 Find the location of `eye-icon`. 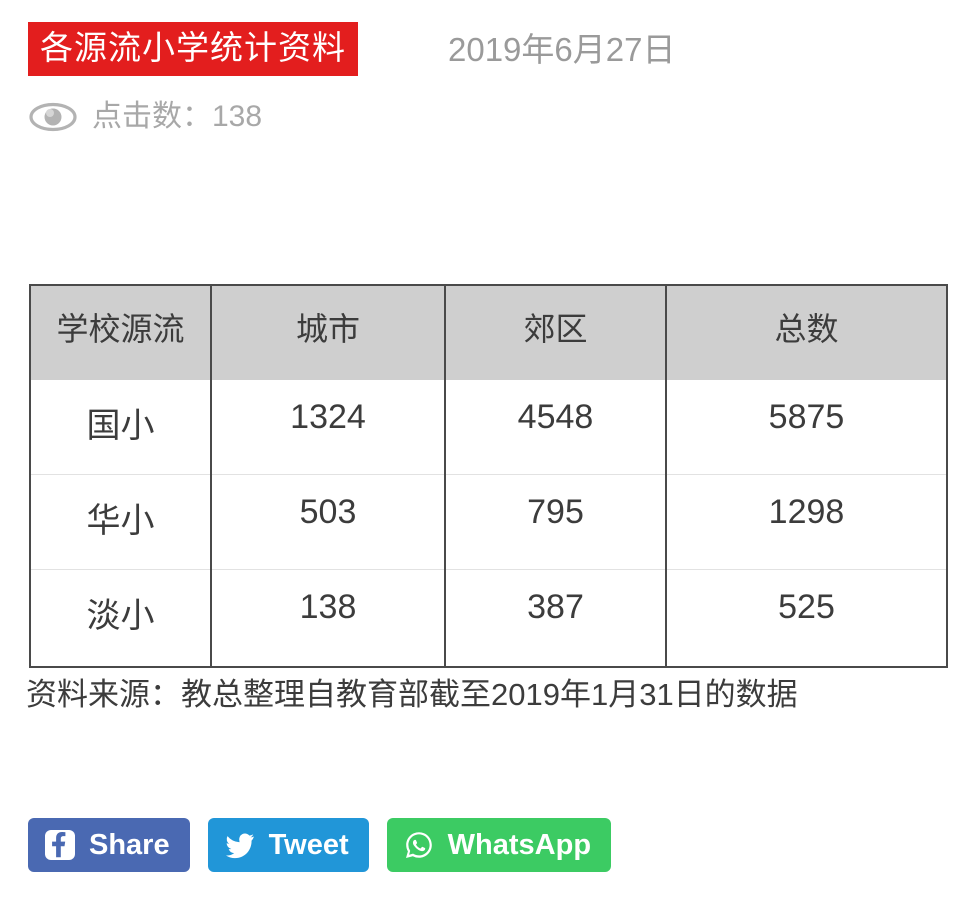

eye-icon is located at coordinates (53, 117).